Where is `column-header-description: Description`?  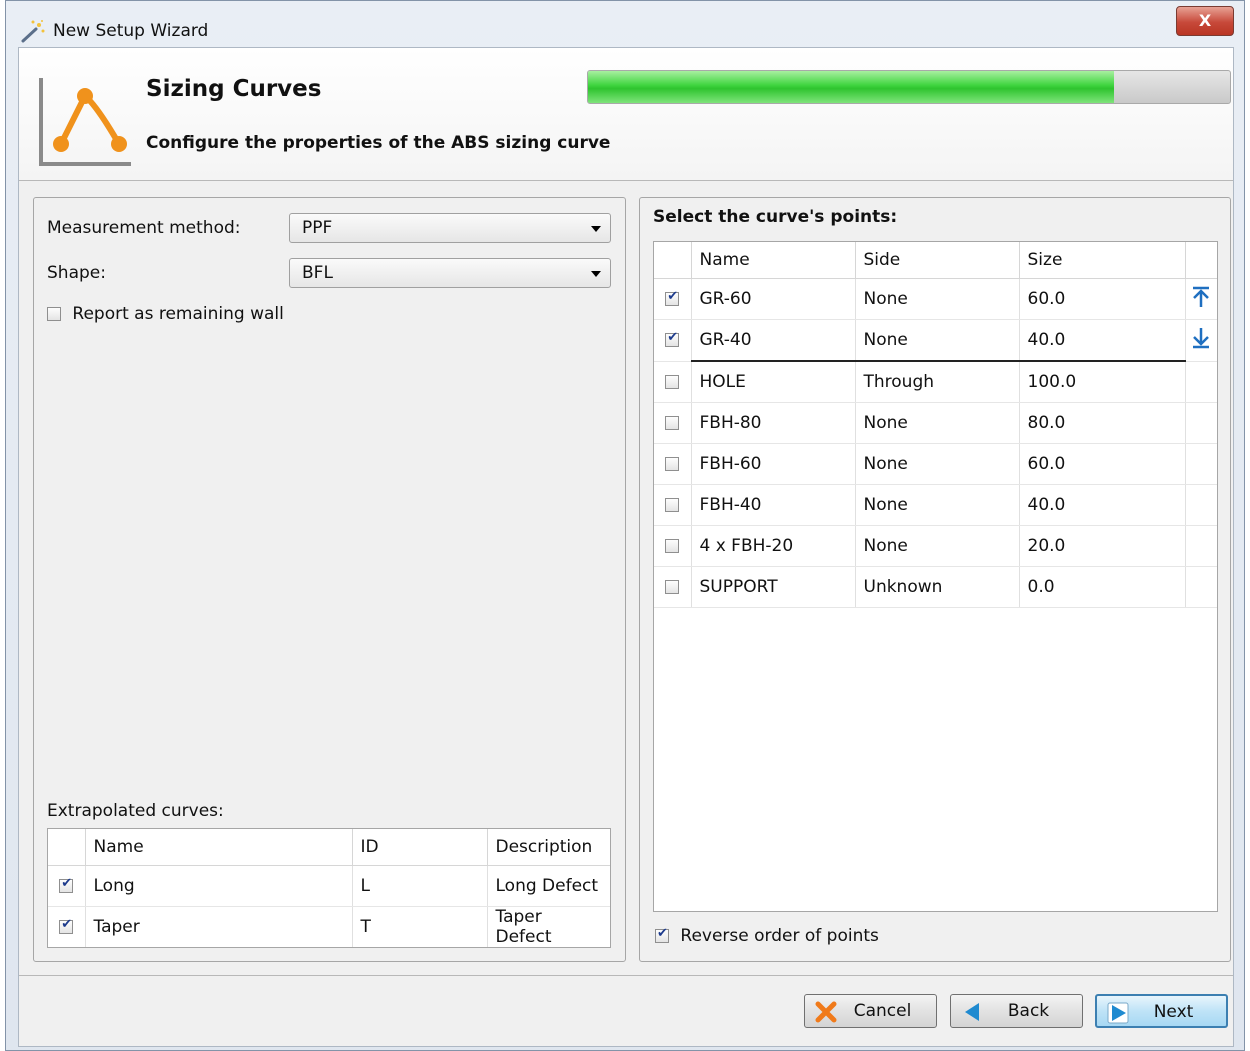
column-header-description: Description is located at coordinates (548, 847).